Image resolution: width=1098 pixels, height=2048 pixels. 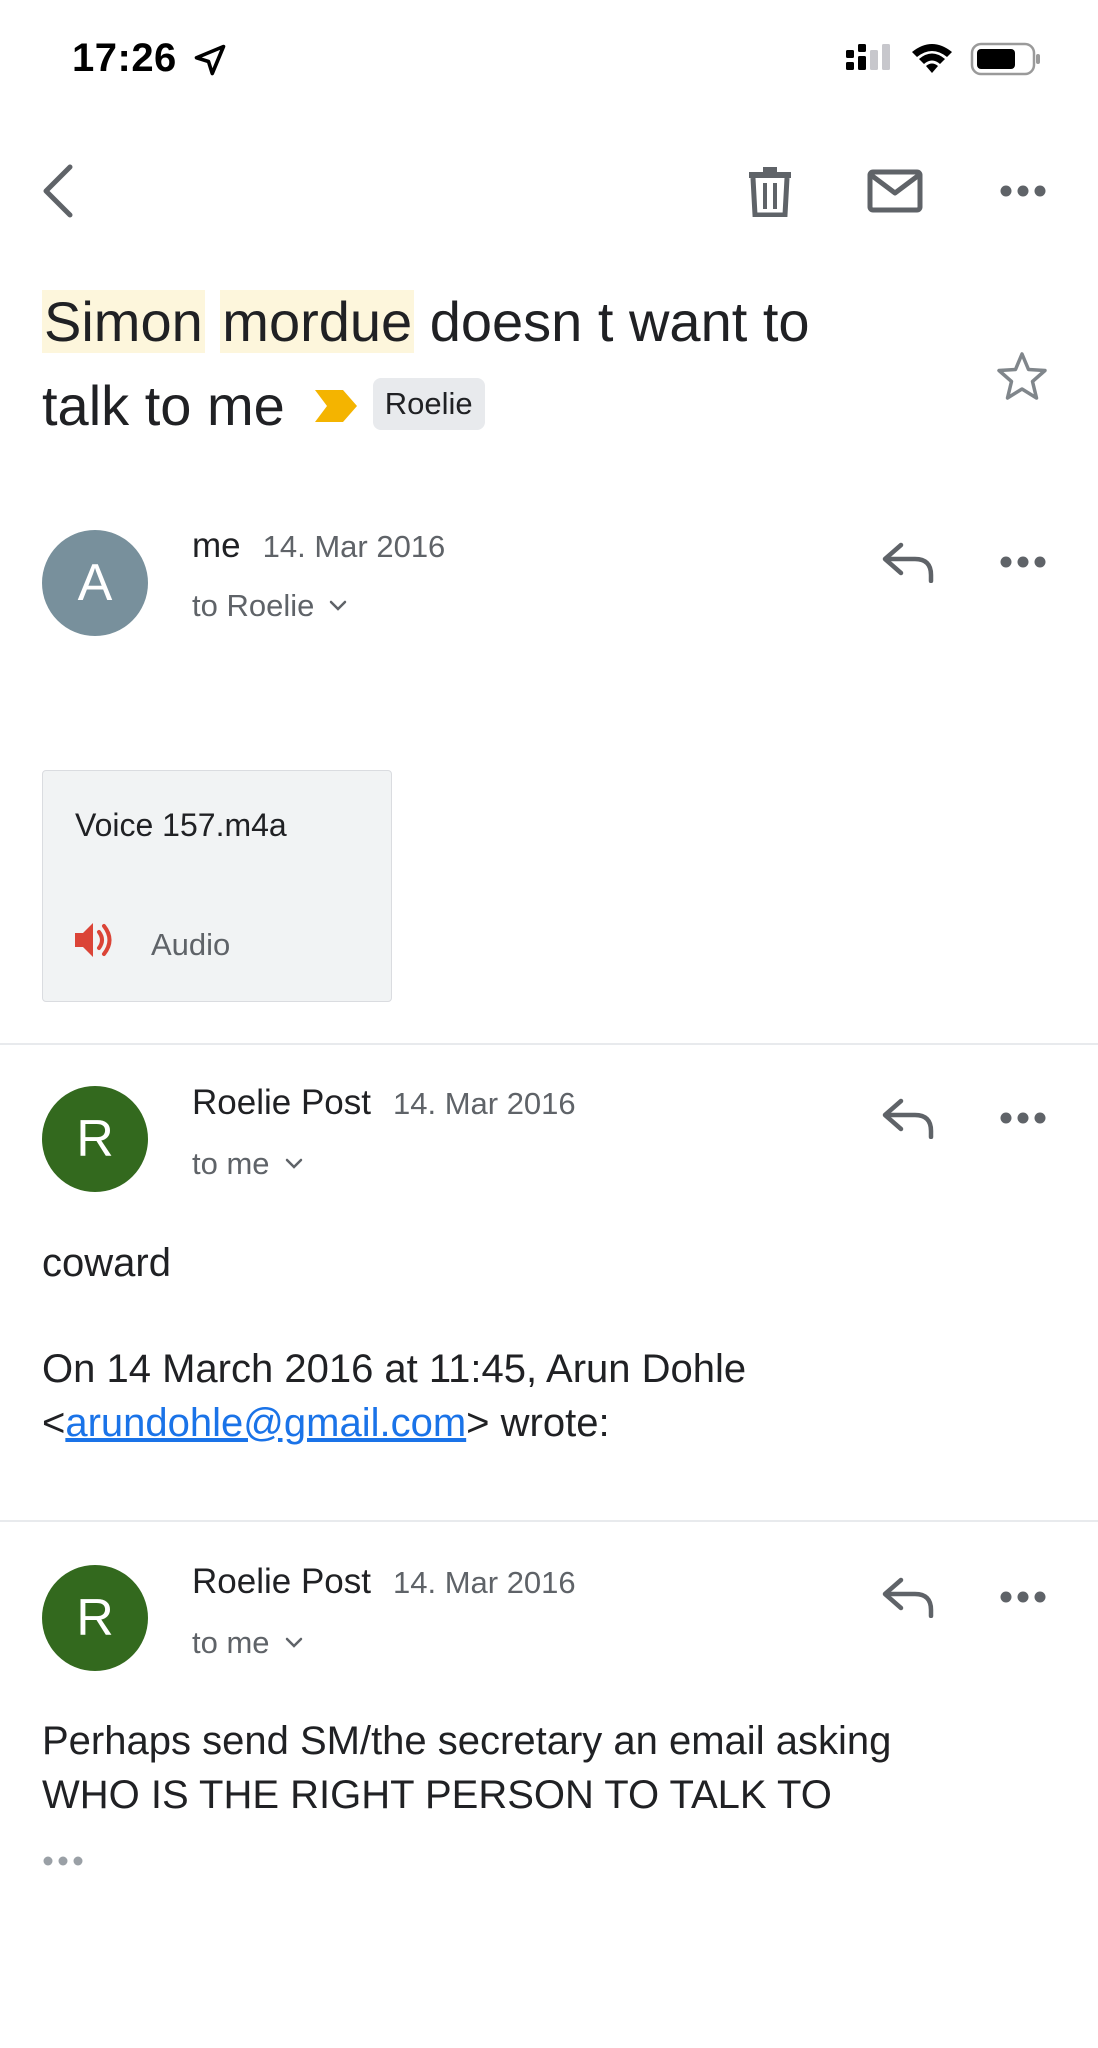 I want to click on quote-line-2: <arundohle@gmail.com> wrote:, so click(x=394, y=1423).